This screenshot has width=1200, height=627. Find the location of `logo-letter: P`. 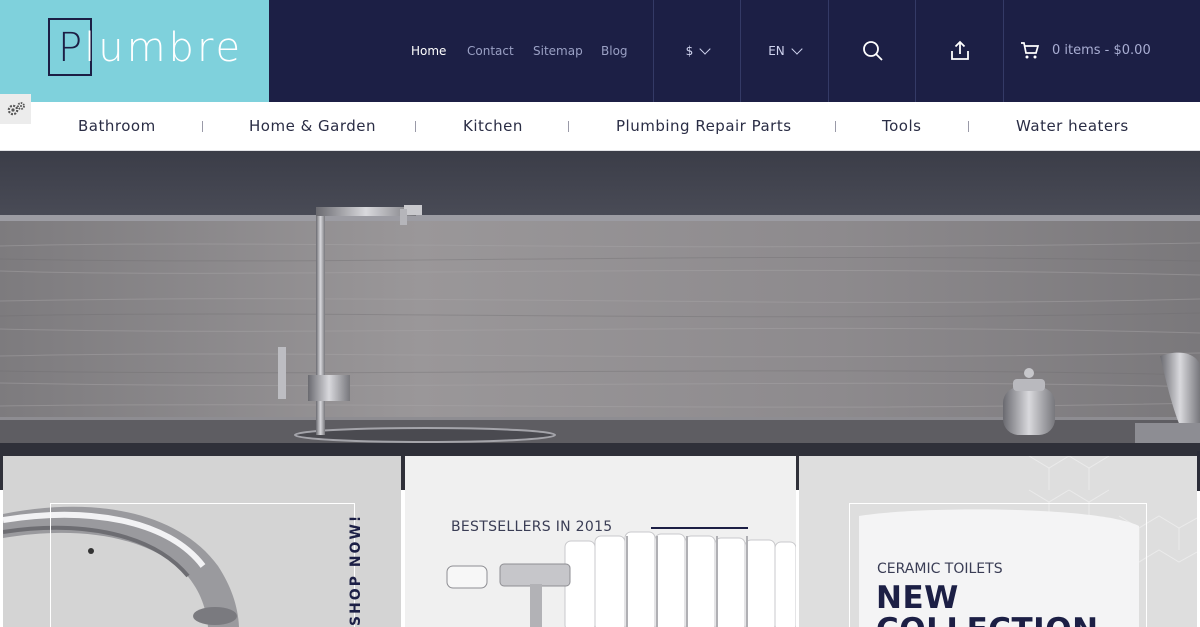

logo-letter: P is located at coordinates (71, 48).